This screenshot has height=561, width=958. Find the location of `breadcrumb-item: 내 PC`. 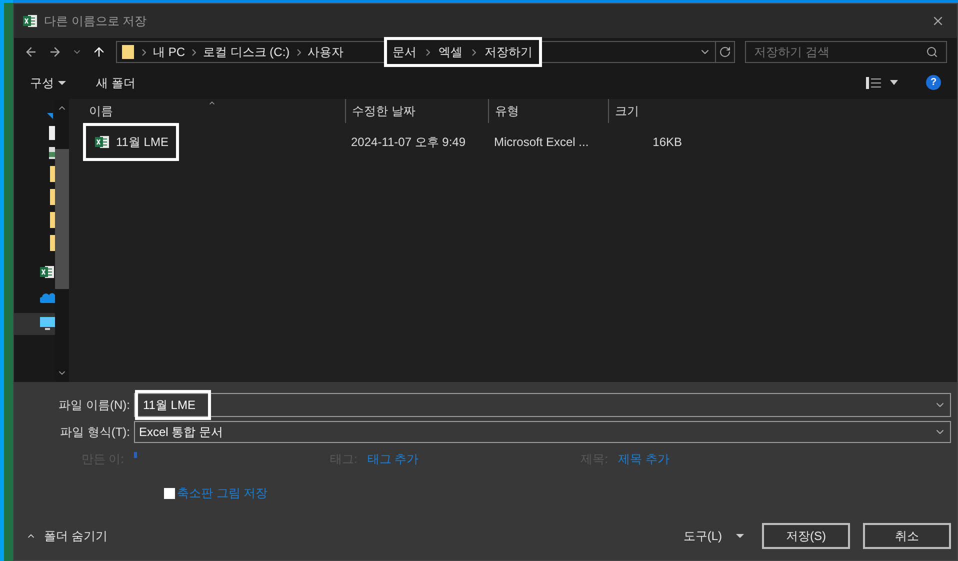

breadcrumb-item: 내 PC is located at coordinates (169, 52).